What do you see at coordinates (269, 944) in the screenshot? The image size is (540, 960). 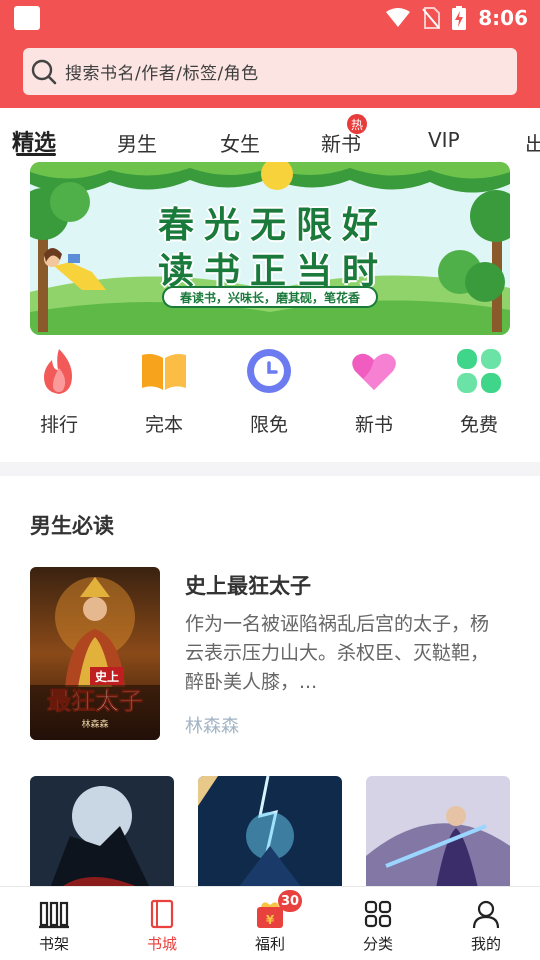 I see `nav-label: 福利` at bounding box center [269, 944].